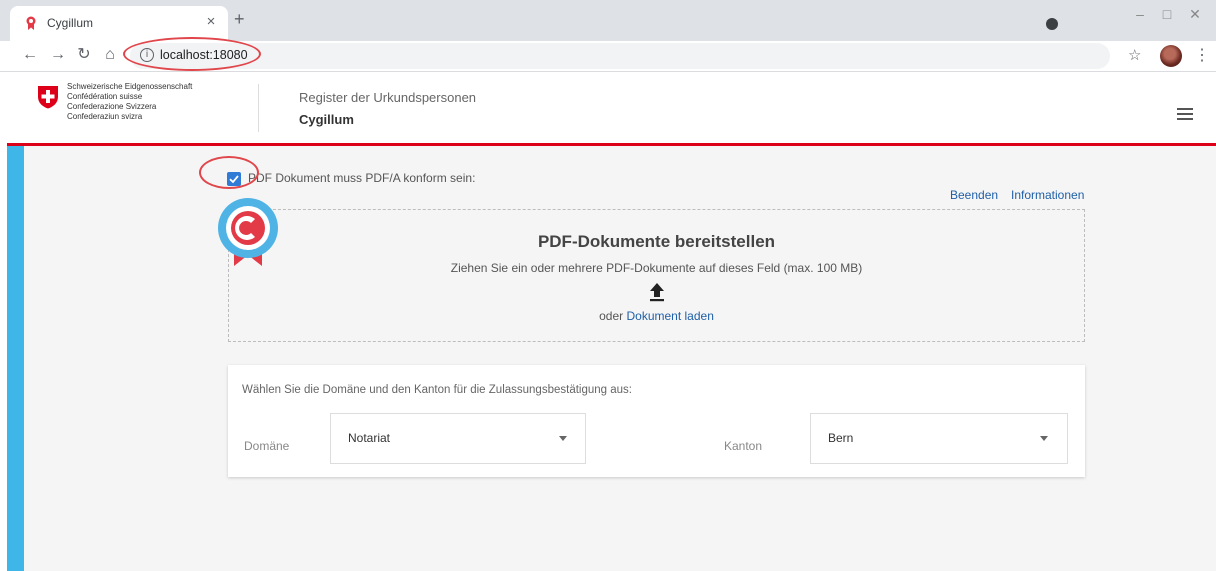 This screenshot has width=1216, height=571. I want to click on avatar, so click(1171, 56).